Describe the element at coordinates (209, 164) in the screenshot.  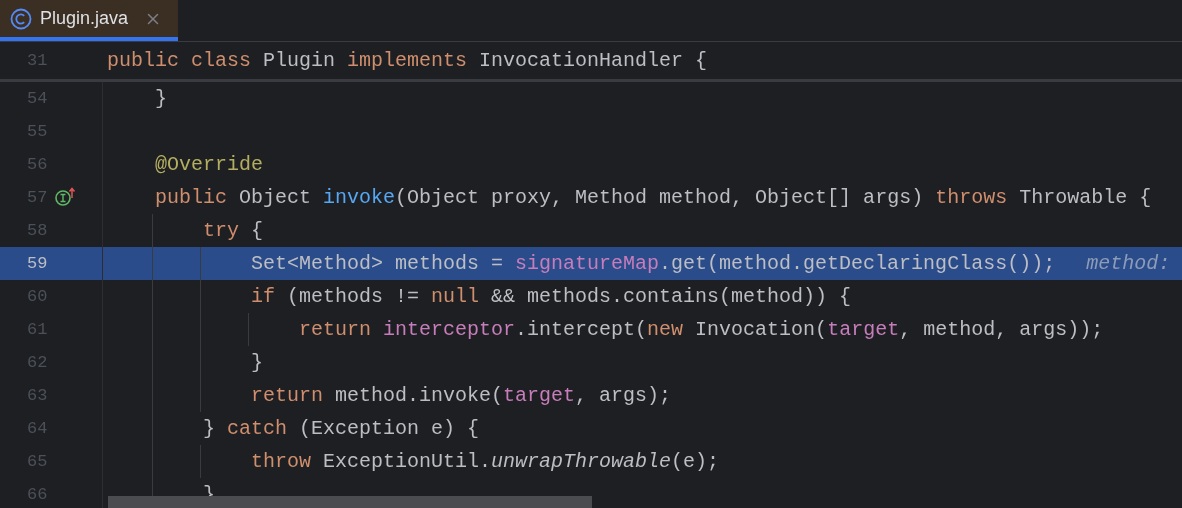
I see `code-line: @Override` at that location.